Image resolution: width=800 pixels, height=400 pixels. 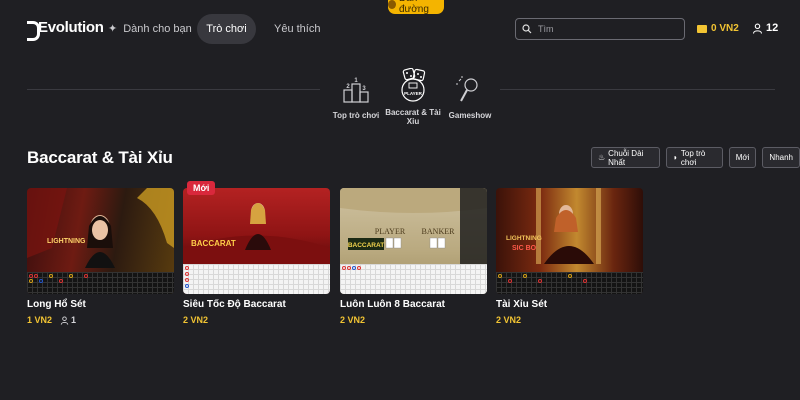 What do you see at coordinates (569, 241) in the screenshot?
I see `game-thumbnail: LIGHTNING SIC BO` at bounding box center [569, 241].